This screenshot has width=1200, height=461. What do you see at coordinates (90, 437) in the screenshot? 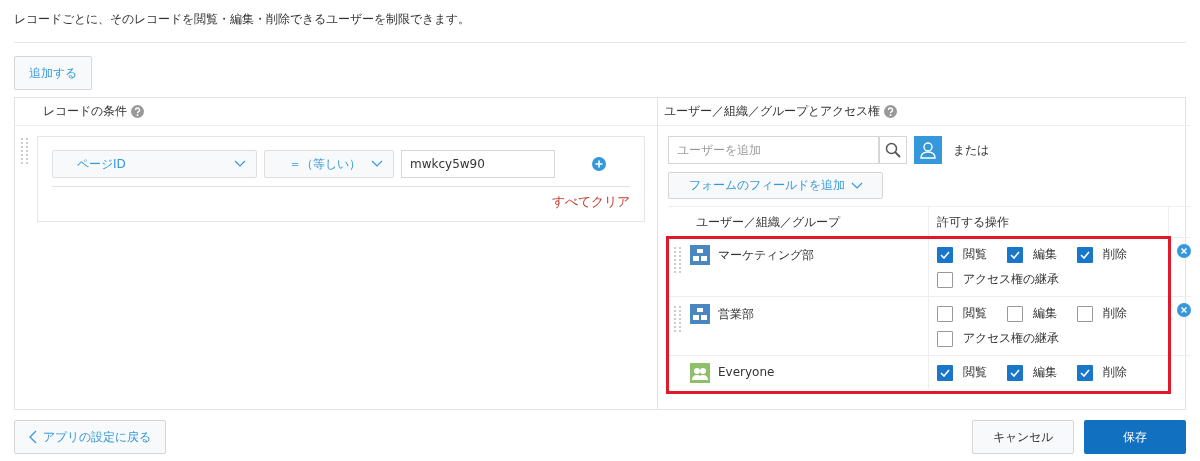
I see `back-button: アプリの設定に戻る` at bounding box center [90, 437].